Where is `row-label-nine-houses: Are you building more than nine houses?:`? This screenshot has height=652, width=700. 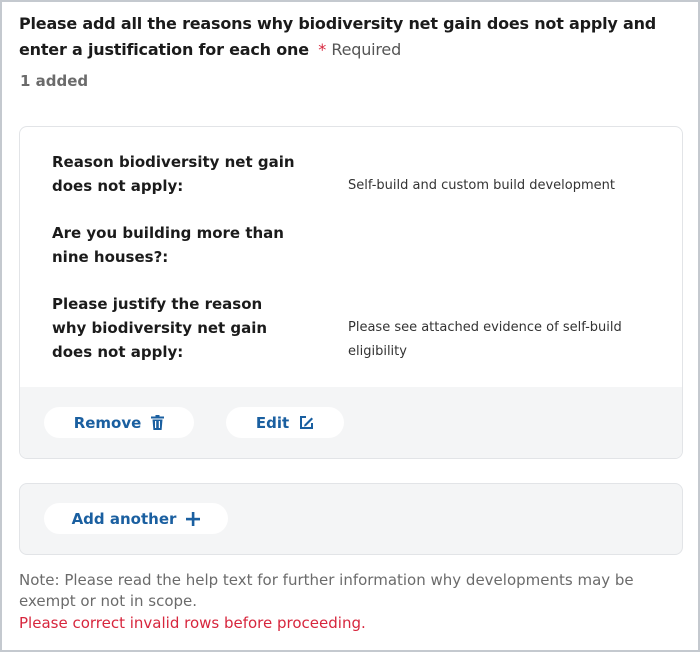 row-label-nine-houses: Are you building more than nine houses?: is located at coordinates (168, 245).